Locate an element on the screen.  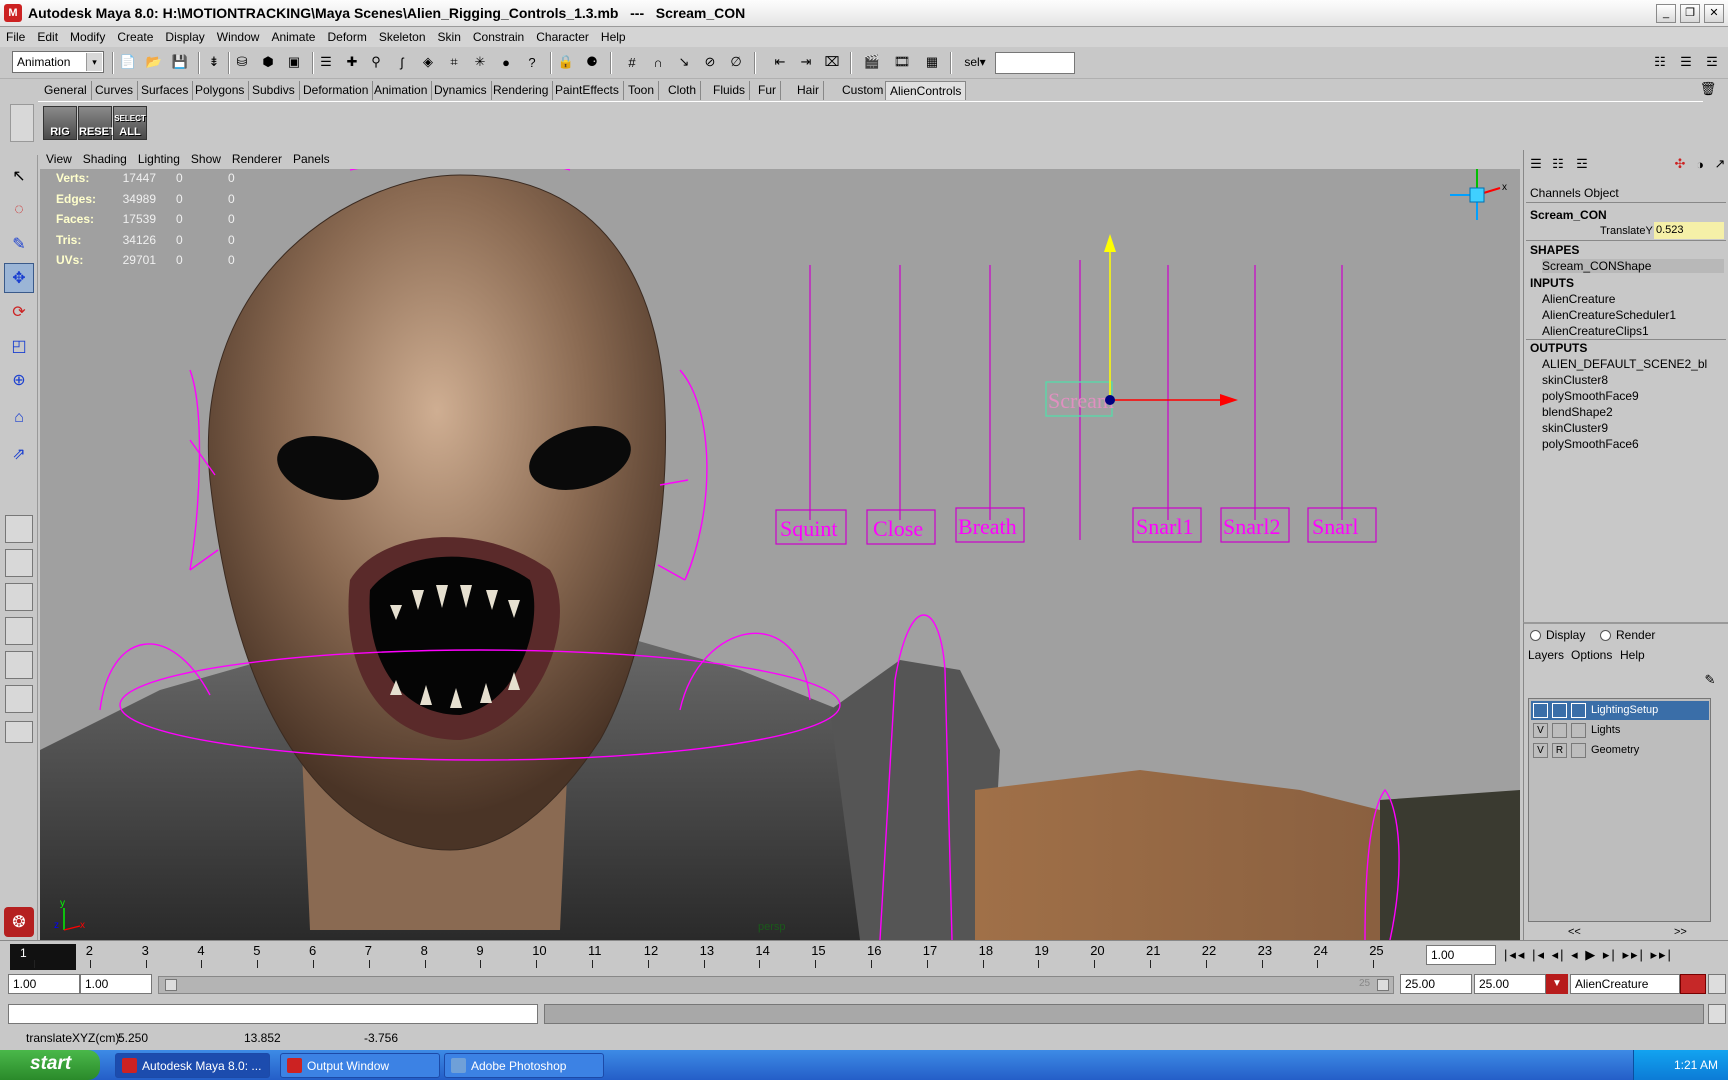
shelf-button-select-all: SELECT ALL is located at coordinates (130, 123).